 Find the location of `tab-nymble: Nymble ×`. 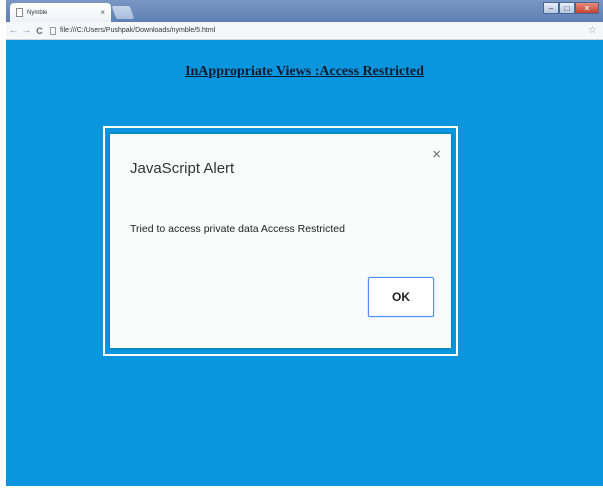

tab-nymble: Nymble × is located at coordinates (60, 12).